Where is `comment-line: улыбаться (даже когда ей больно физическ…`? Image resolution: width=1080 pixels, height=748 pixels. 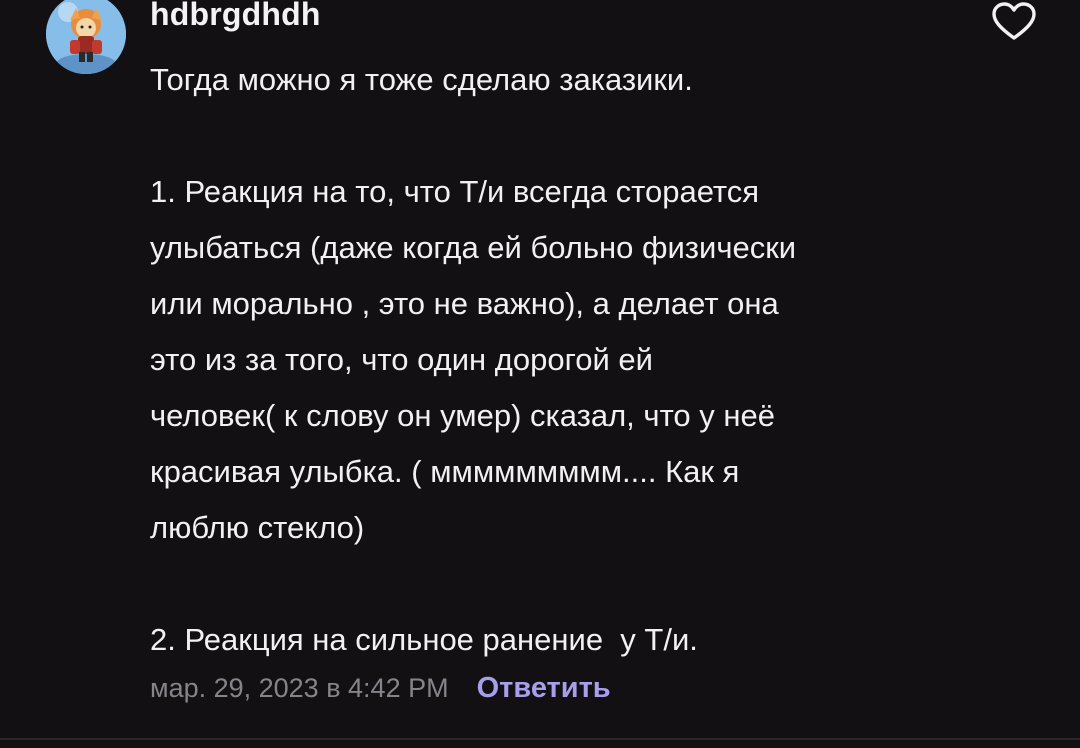
comment-line: улыбаться (даже когда ей больно физическ… is located at coordinates (473, 247).